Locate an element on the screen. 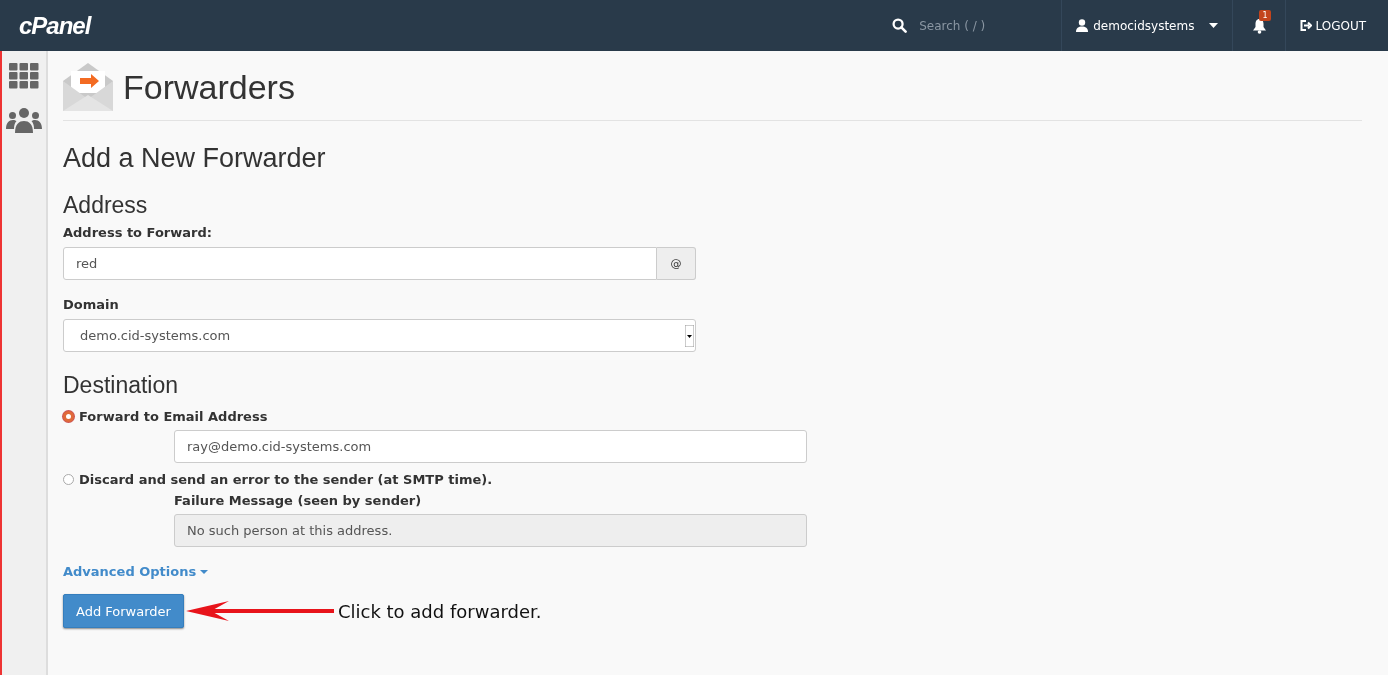 The width and height of the screenshot is (1388, 675). radio-label: Forward to Email Address is located at coordinates (173, 416).